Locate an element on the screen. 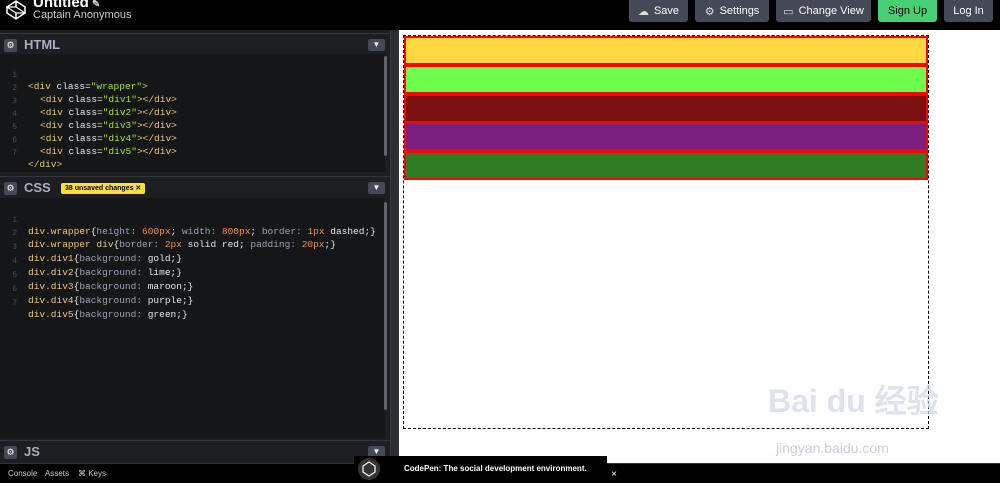 The height and width of the screenshot is (483, 1000). layout-icon: ▭ is located at coordinates (788, 11).